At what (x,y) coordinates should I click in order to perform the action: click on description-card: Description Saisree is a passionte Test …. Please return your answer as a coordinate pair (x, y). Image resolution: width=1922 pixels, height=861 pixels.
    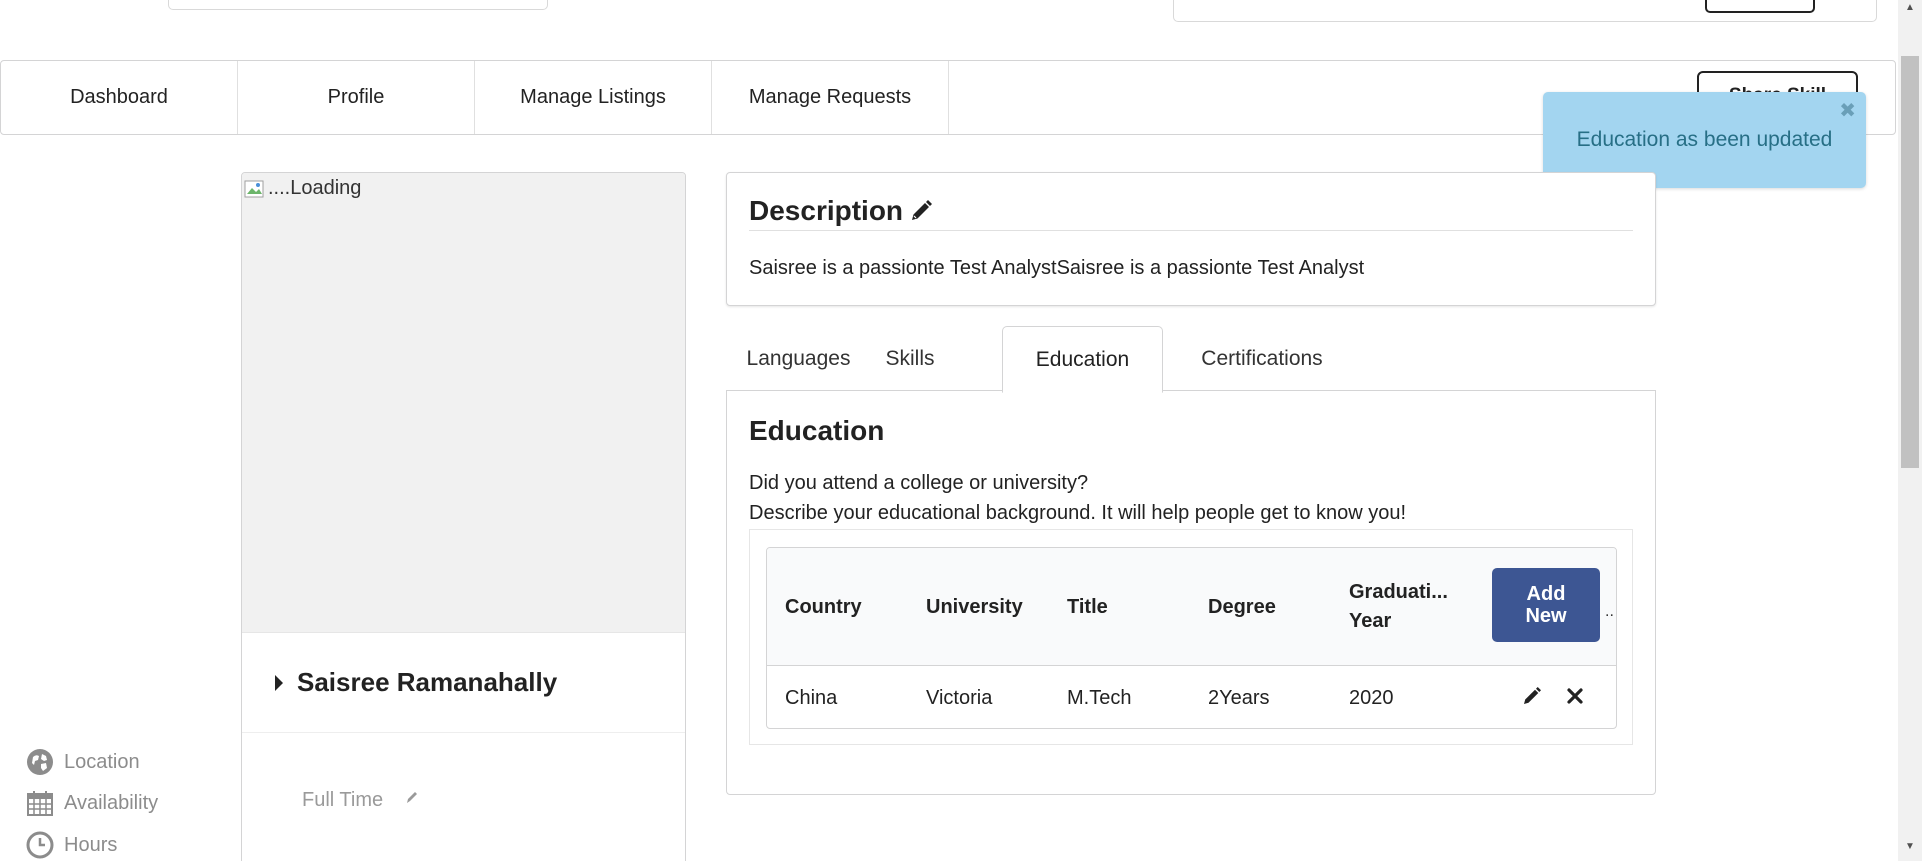
    Looking at the image, I should click on (1191, 239).